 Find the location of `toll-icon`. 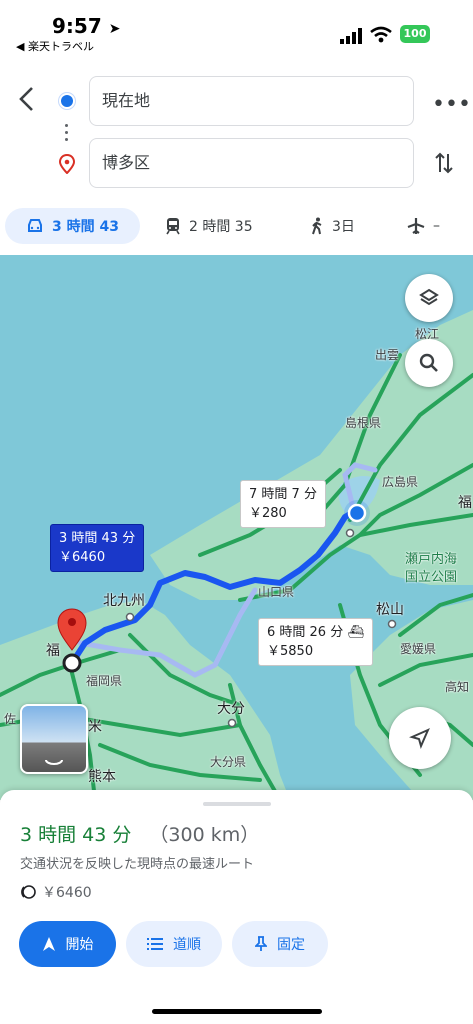

toll-icon is located at coordinates (28, 892).